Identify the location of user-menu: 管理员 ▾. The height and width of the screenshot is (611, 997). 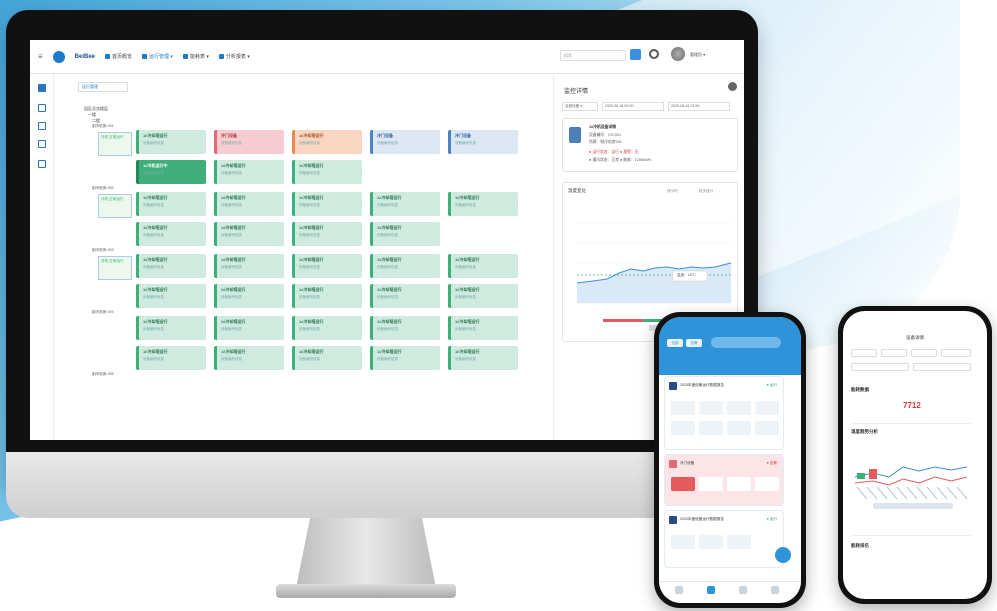
(697, 55).